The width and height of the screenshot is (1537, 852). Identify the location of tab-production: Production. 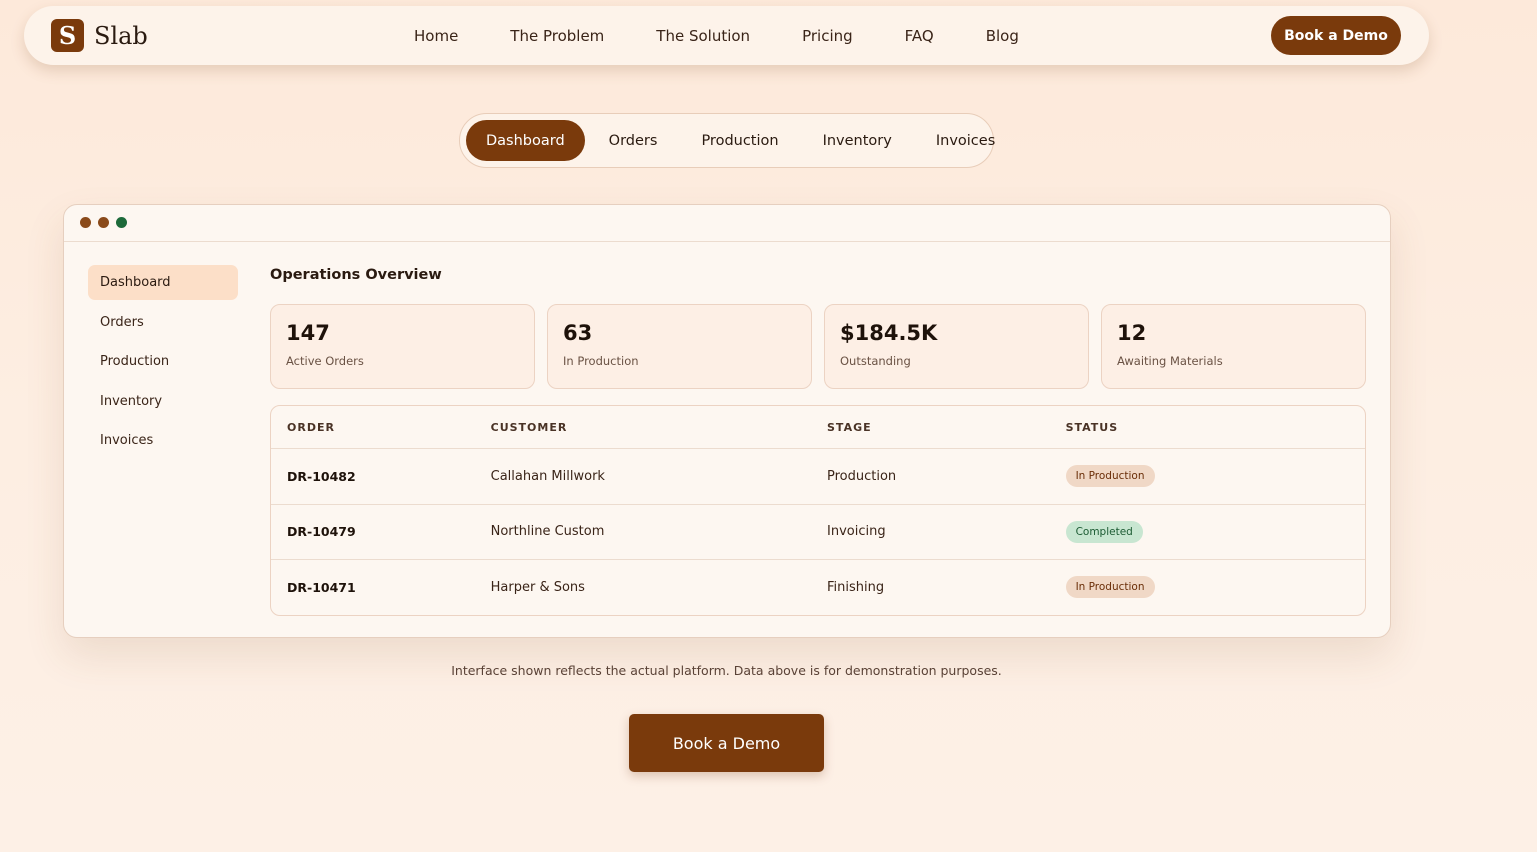
(739, 140).